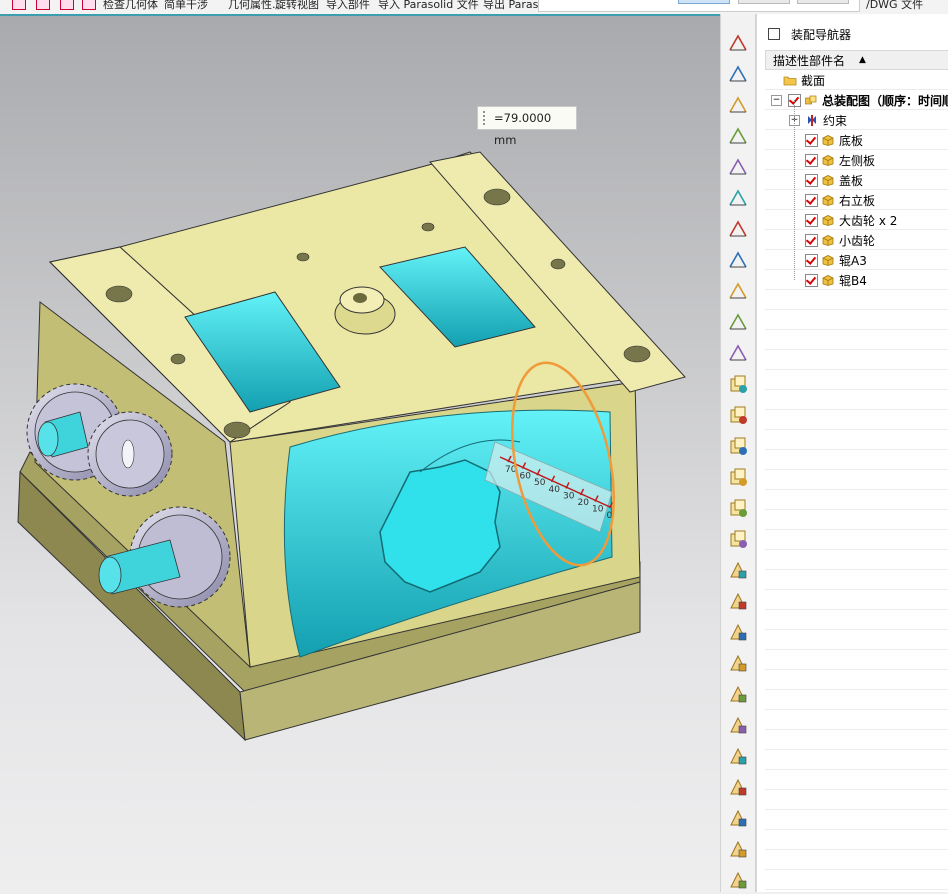  What do you see at coordinates (790, 80) in the screenshot?
I see `folder-icon` at bounding box center [790, 80].